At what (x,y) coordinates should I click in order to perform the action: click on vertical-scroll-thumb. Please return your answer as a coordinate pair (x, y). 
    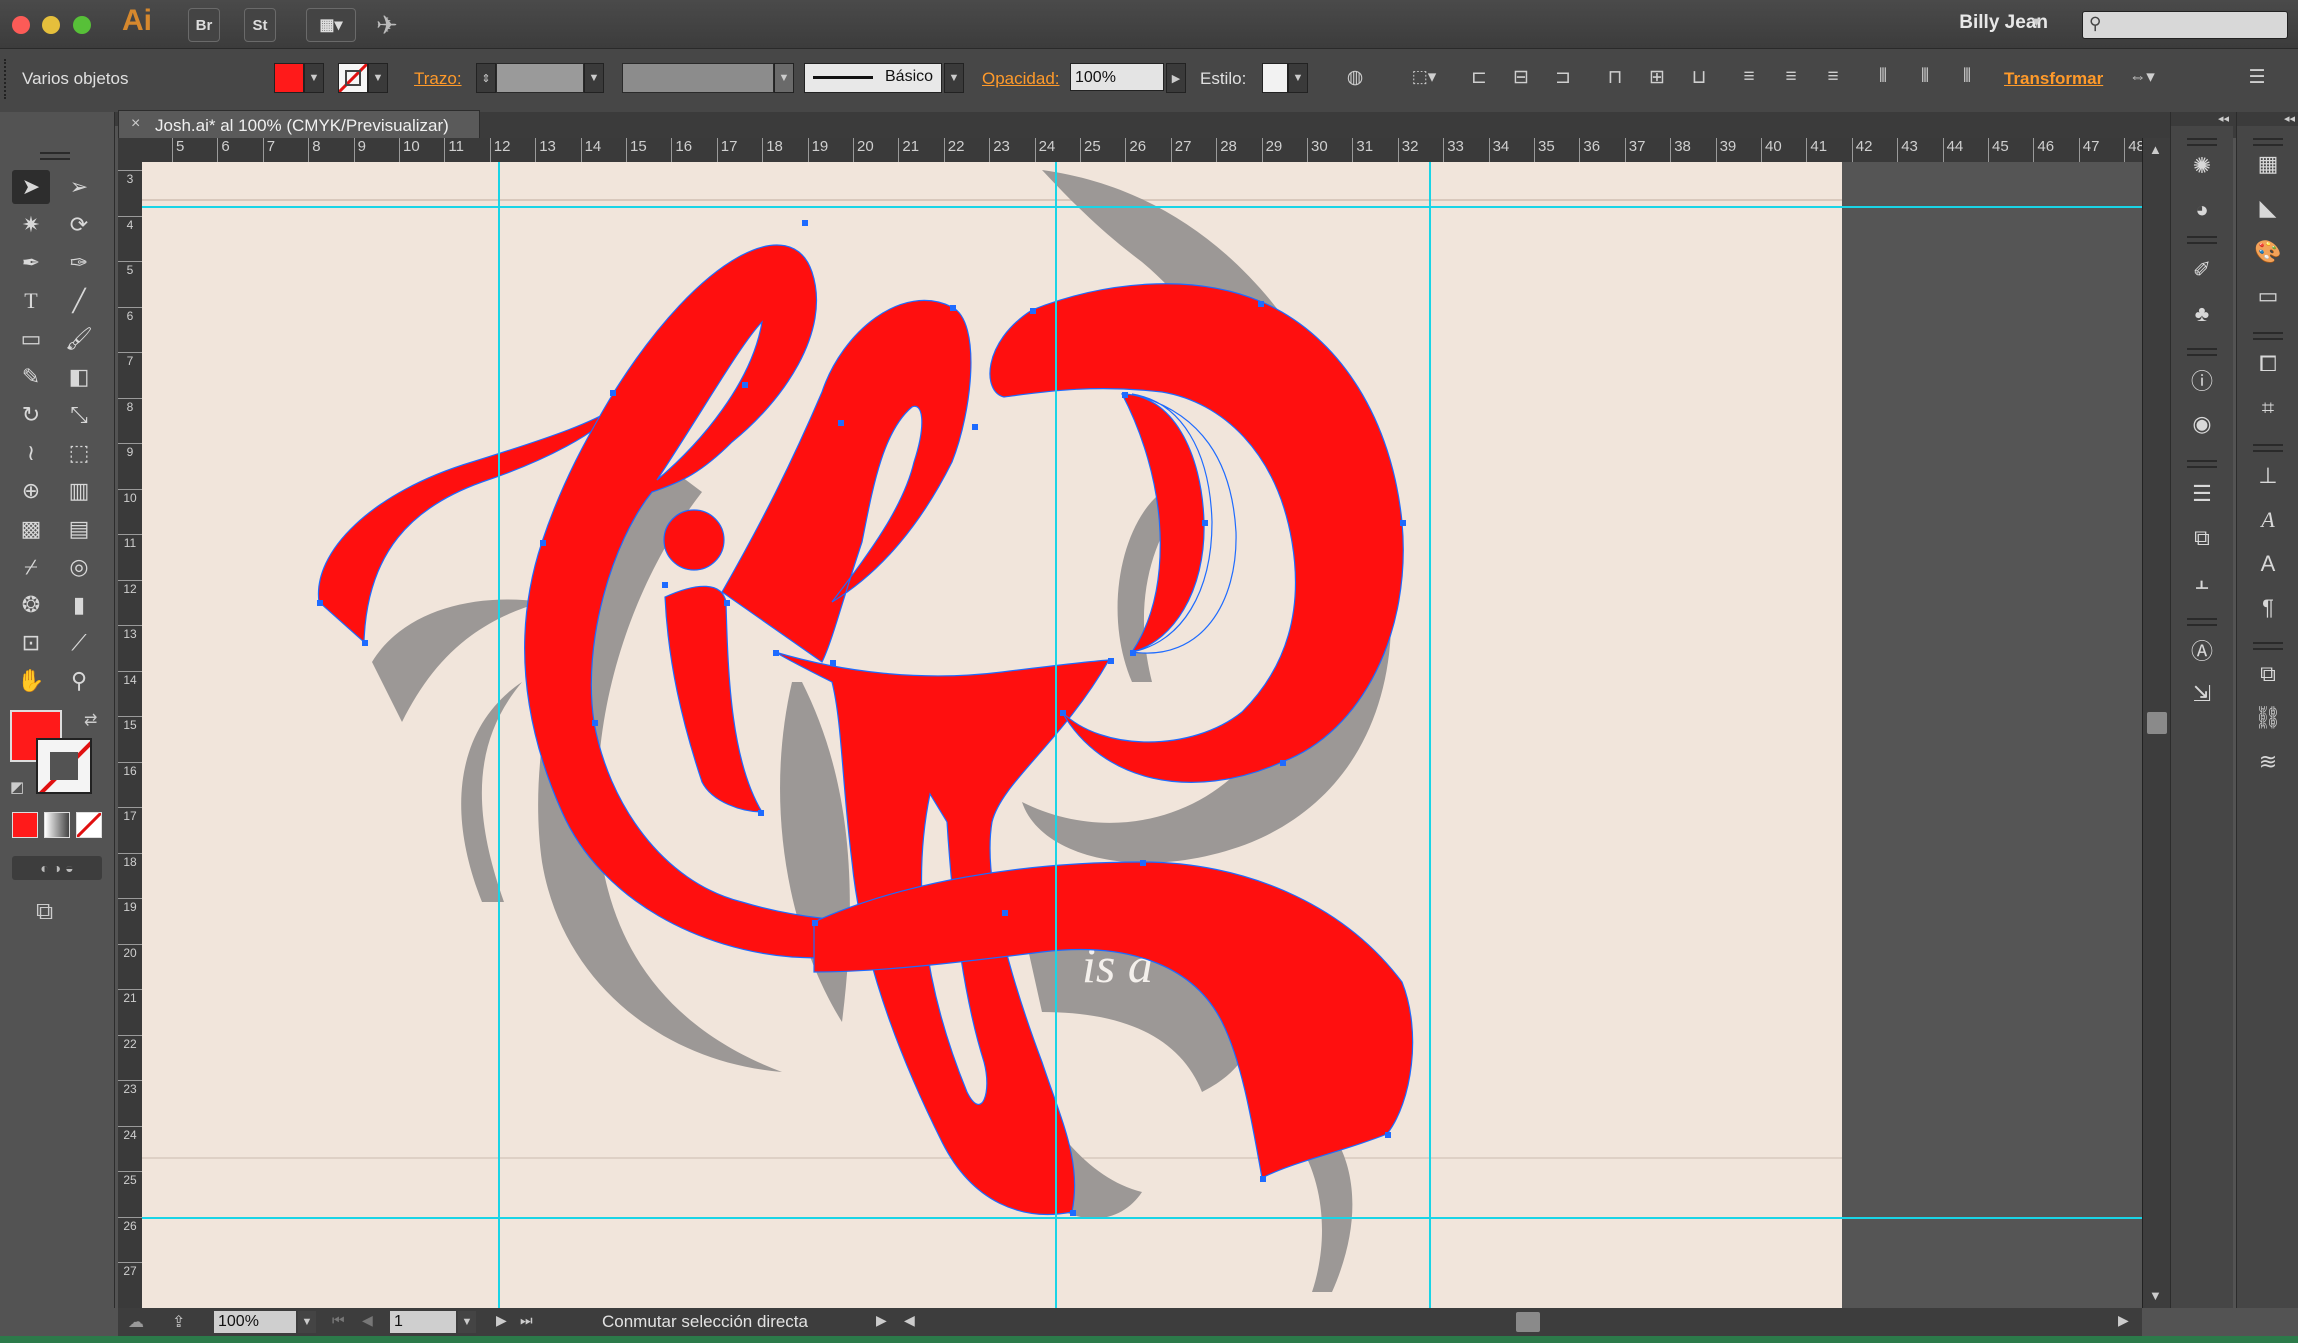
    Looking at the image, I should click on (2157, 723).